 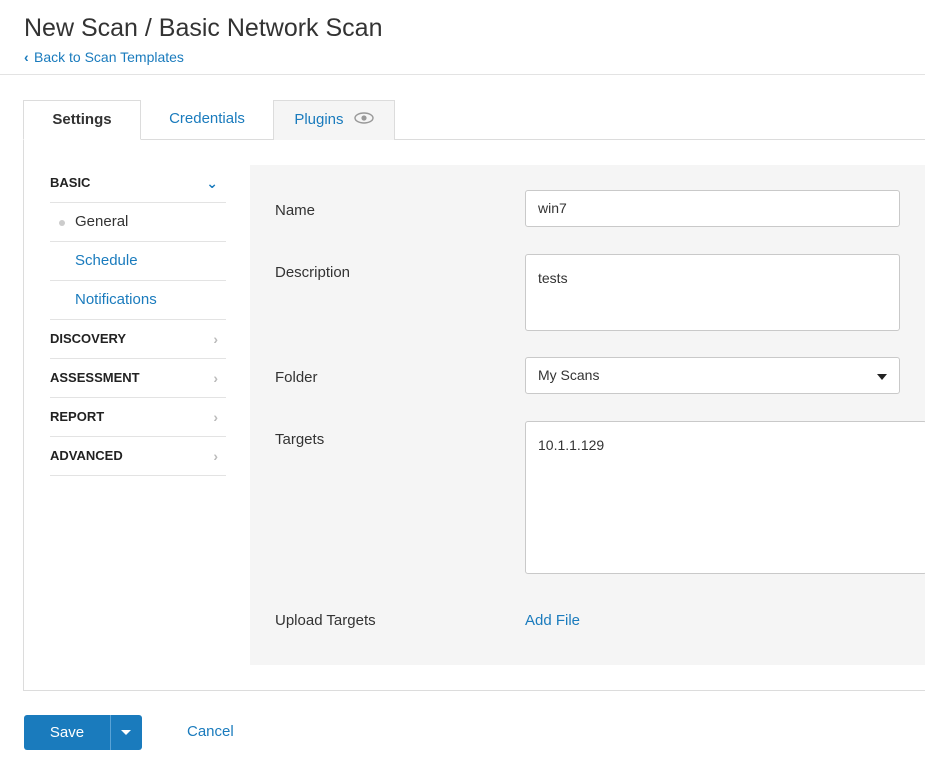 What do you see at coordinates (319, 119) in the screenshot?
I see `tab-plugins-label: Plugins` at bounding box center [319, 119].